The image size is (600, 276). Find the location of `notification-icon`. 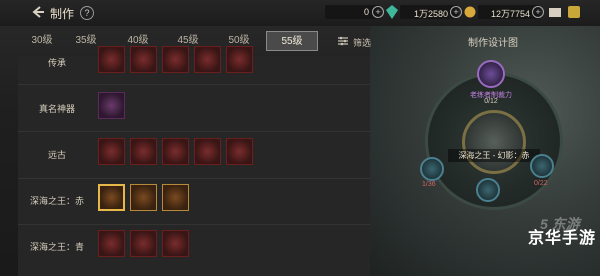

notification-icon is located at coordinates (574, 12).